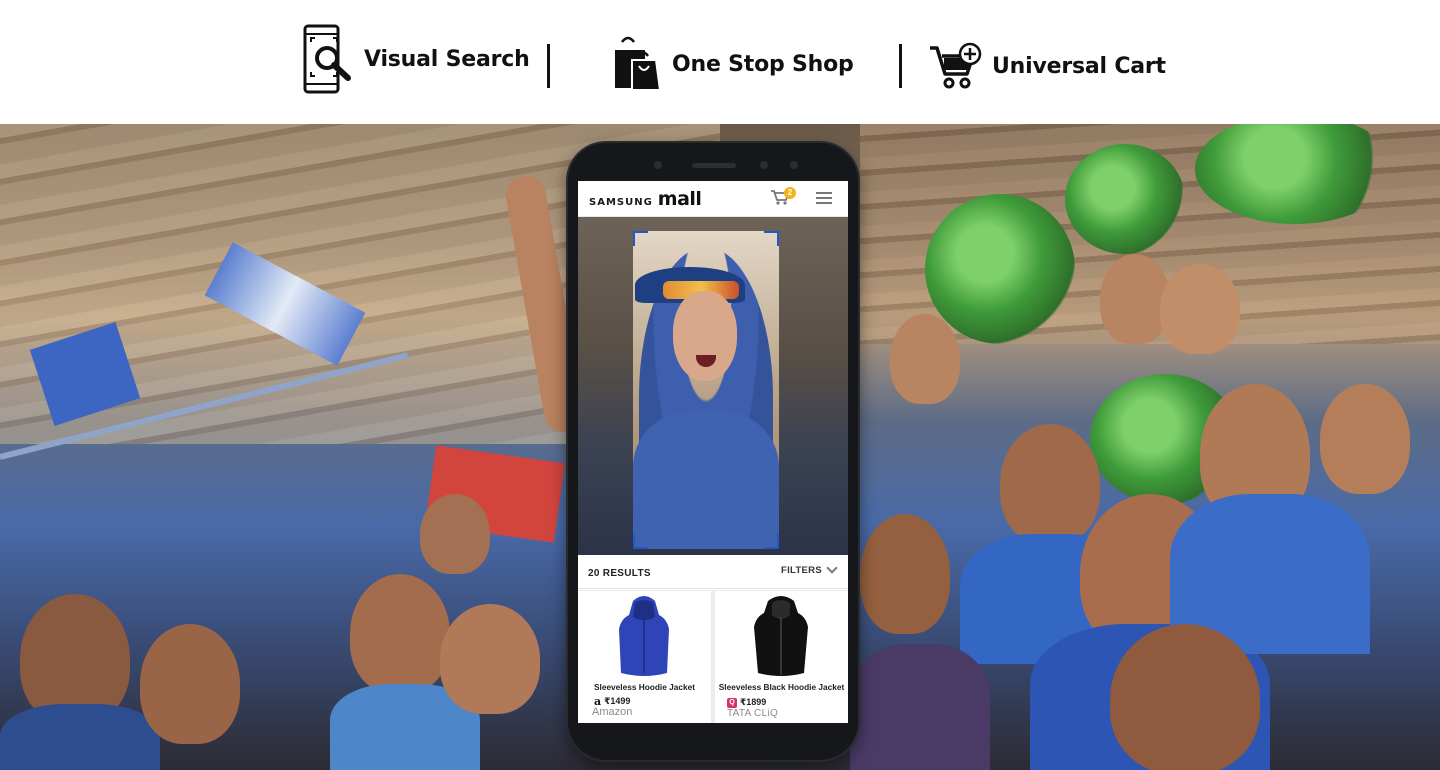  What do you see at coordinates (753, 702) in the screenshot?
I see `product-price: ₹1899` at bounding box center [753, 702].